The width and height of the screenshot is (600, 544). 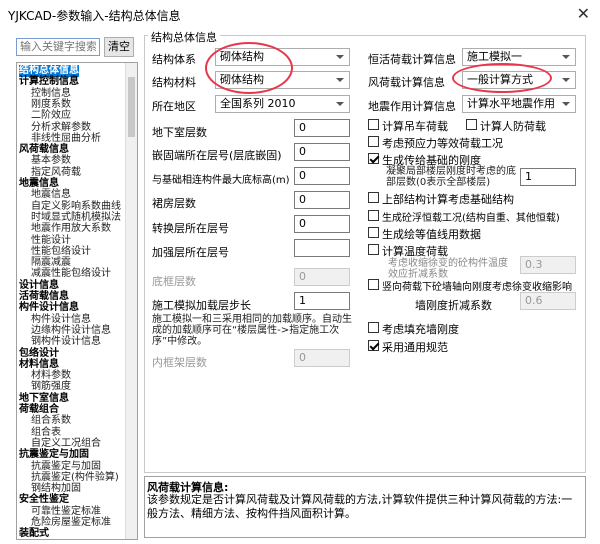 I want to click on scroll-thumb, so click(x=131, y=107).